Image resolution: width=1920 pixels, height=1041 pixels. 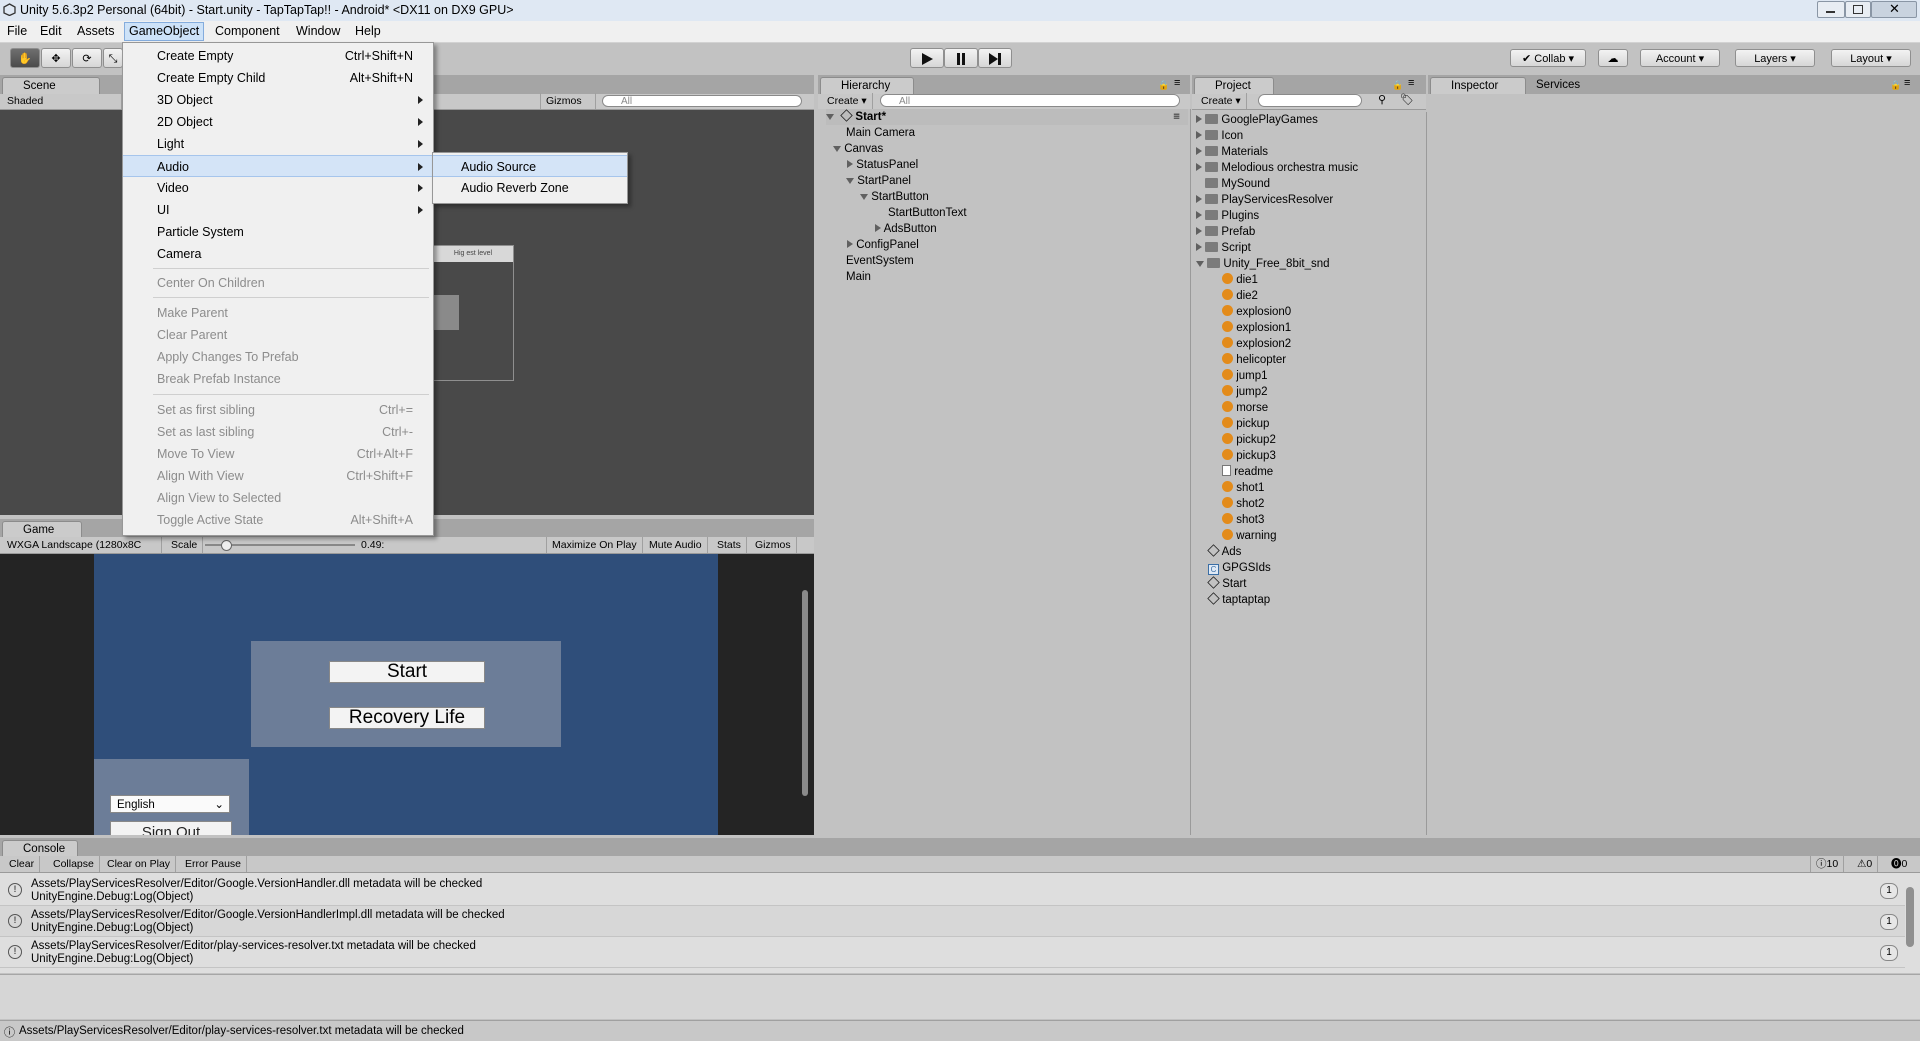 What do you see at coordinates (1858, 9) in the screenshot?
I see `maximize-button` at bounding box center [1858, 9].